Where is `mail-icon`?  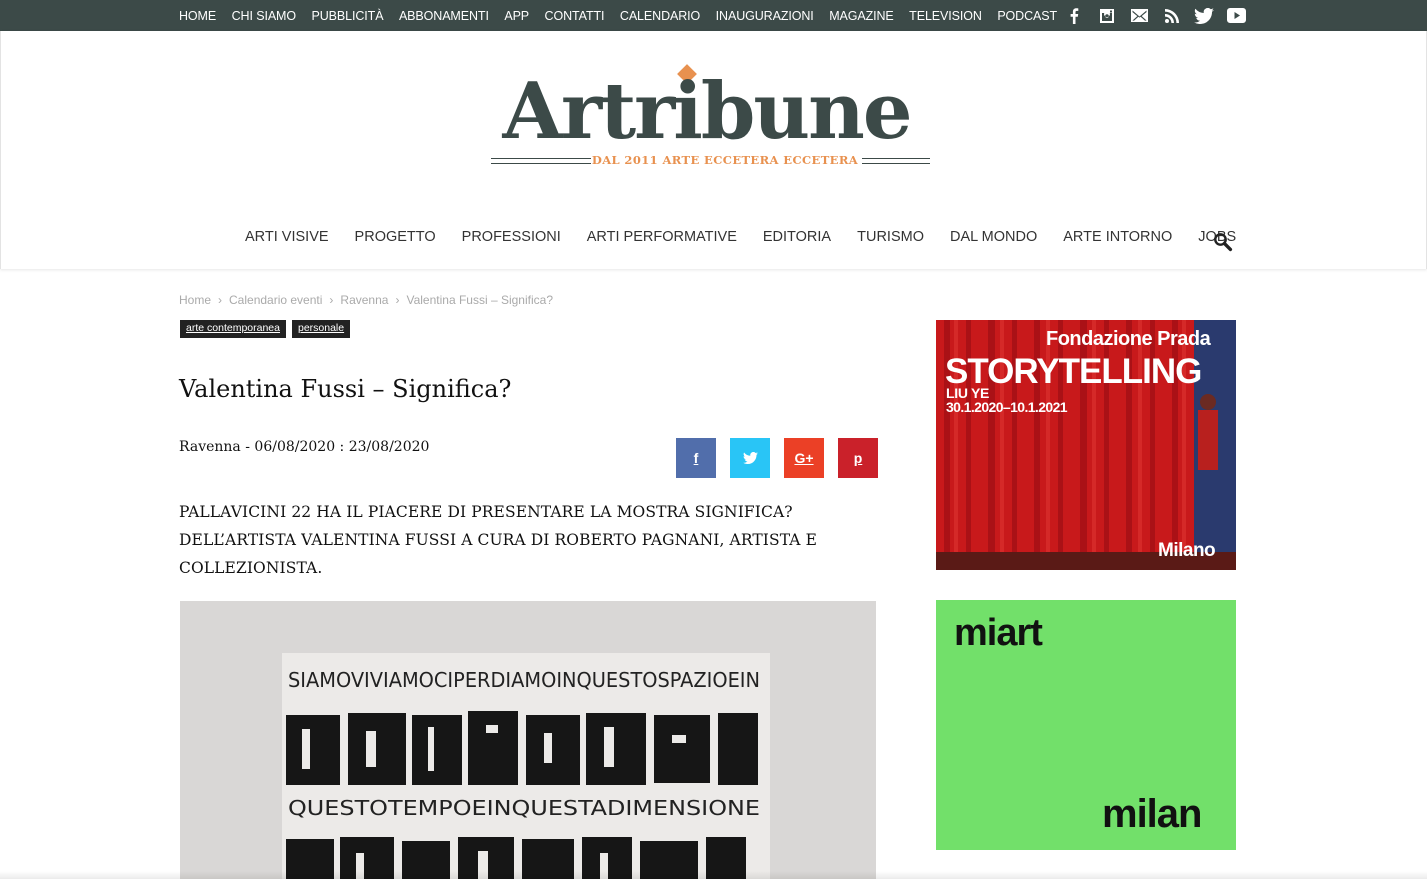 mail-icon is located at coordinates (1139, 15).